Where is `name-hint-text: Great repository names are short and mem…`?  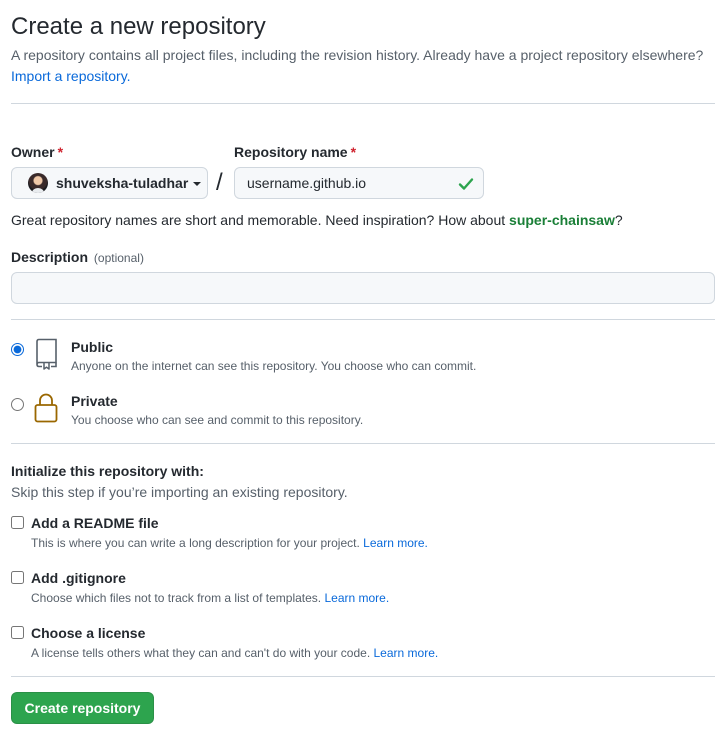
name-hint-text: Great repository names are short and mem… is located at coordinates (260, 220).